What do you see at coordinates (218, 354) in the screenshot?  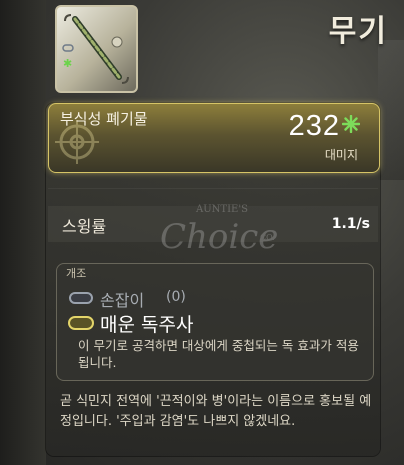 I see `mod-description: 이 무기로 공격하면 대상에게 중첩되는 독 효과가 적용됩니다.` at bounding box center [218, 354].